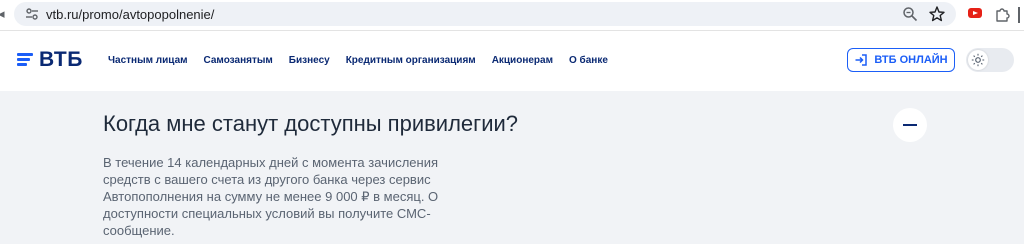 The height and width of the screenshot is (244, 1024). I want to click on vtb-logo: ВТБ, so click(50, 60).